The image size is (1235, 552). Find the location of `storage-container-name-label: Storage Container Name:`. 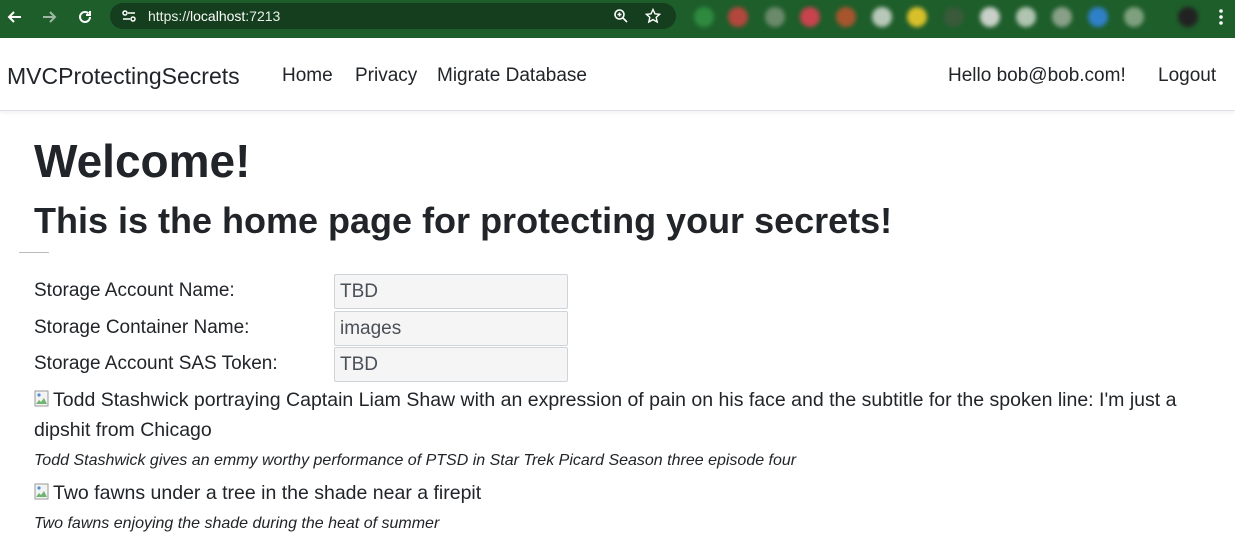

storage-container-name-label: Storage Container Name: is located at coordinates (142, 327).